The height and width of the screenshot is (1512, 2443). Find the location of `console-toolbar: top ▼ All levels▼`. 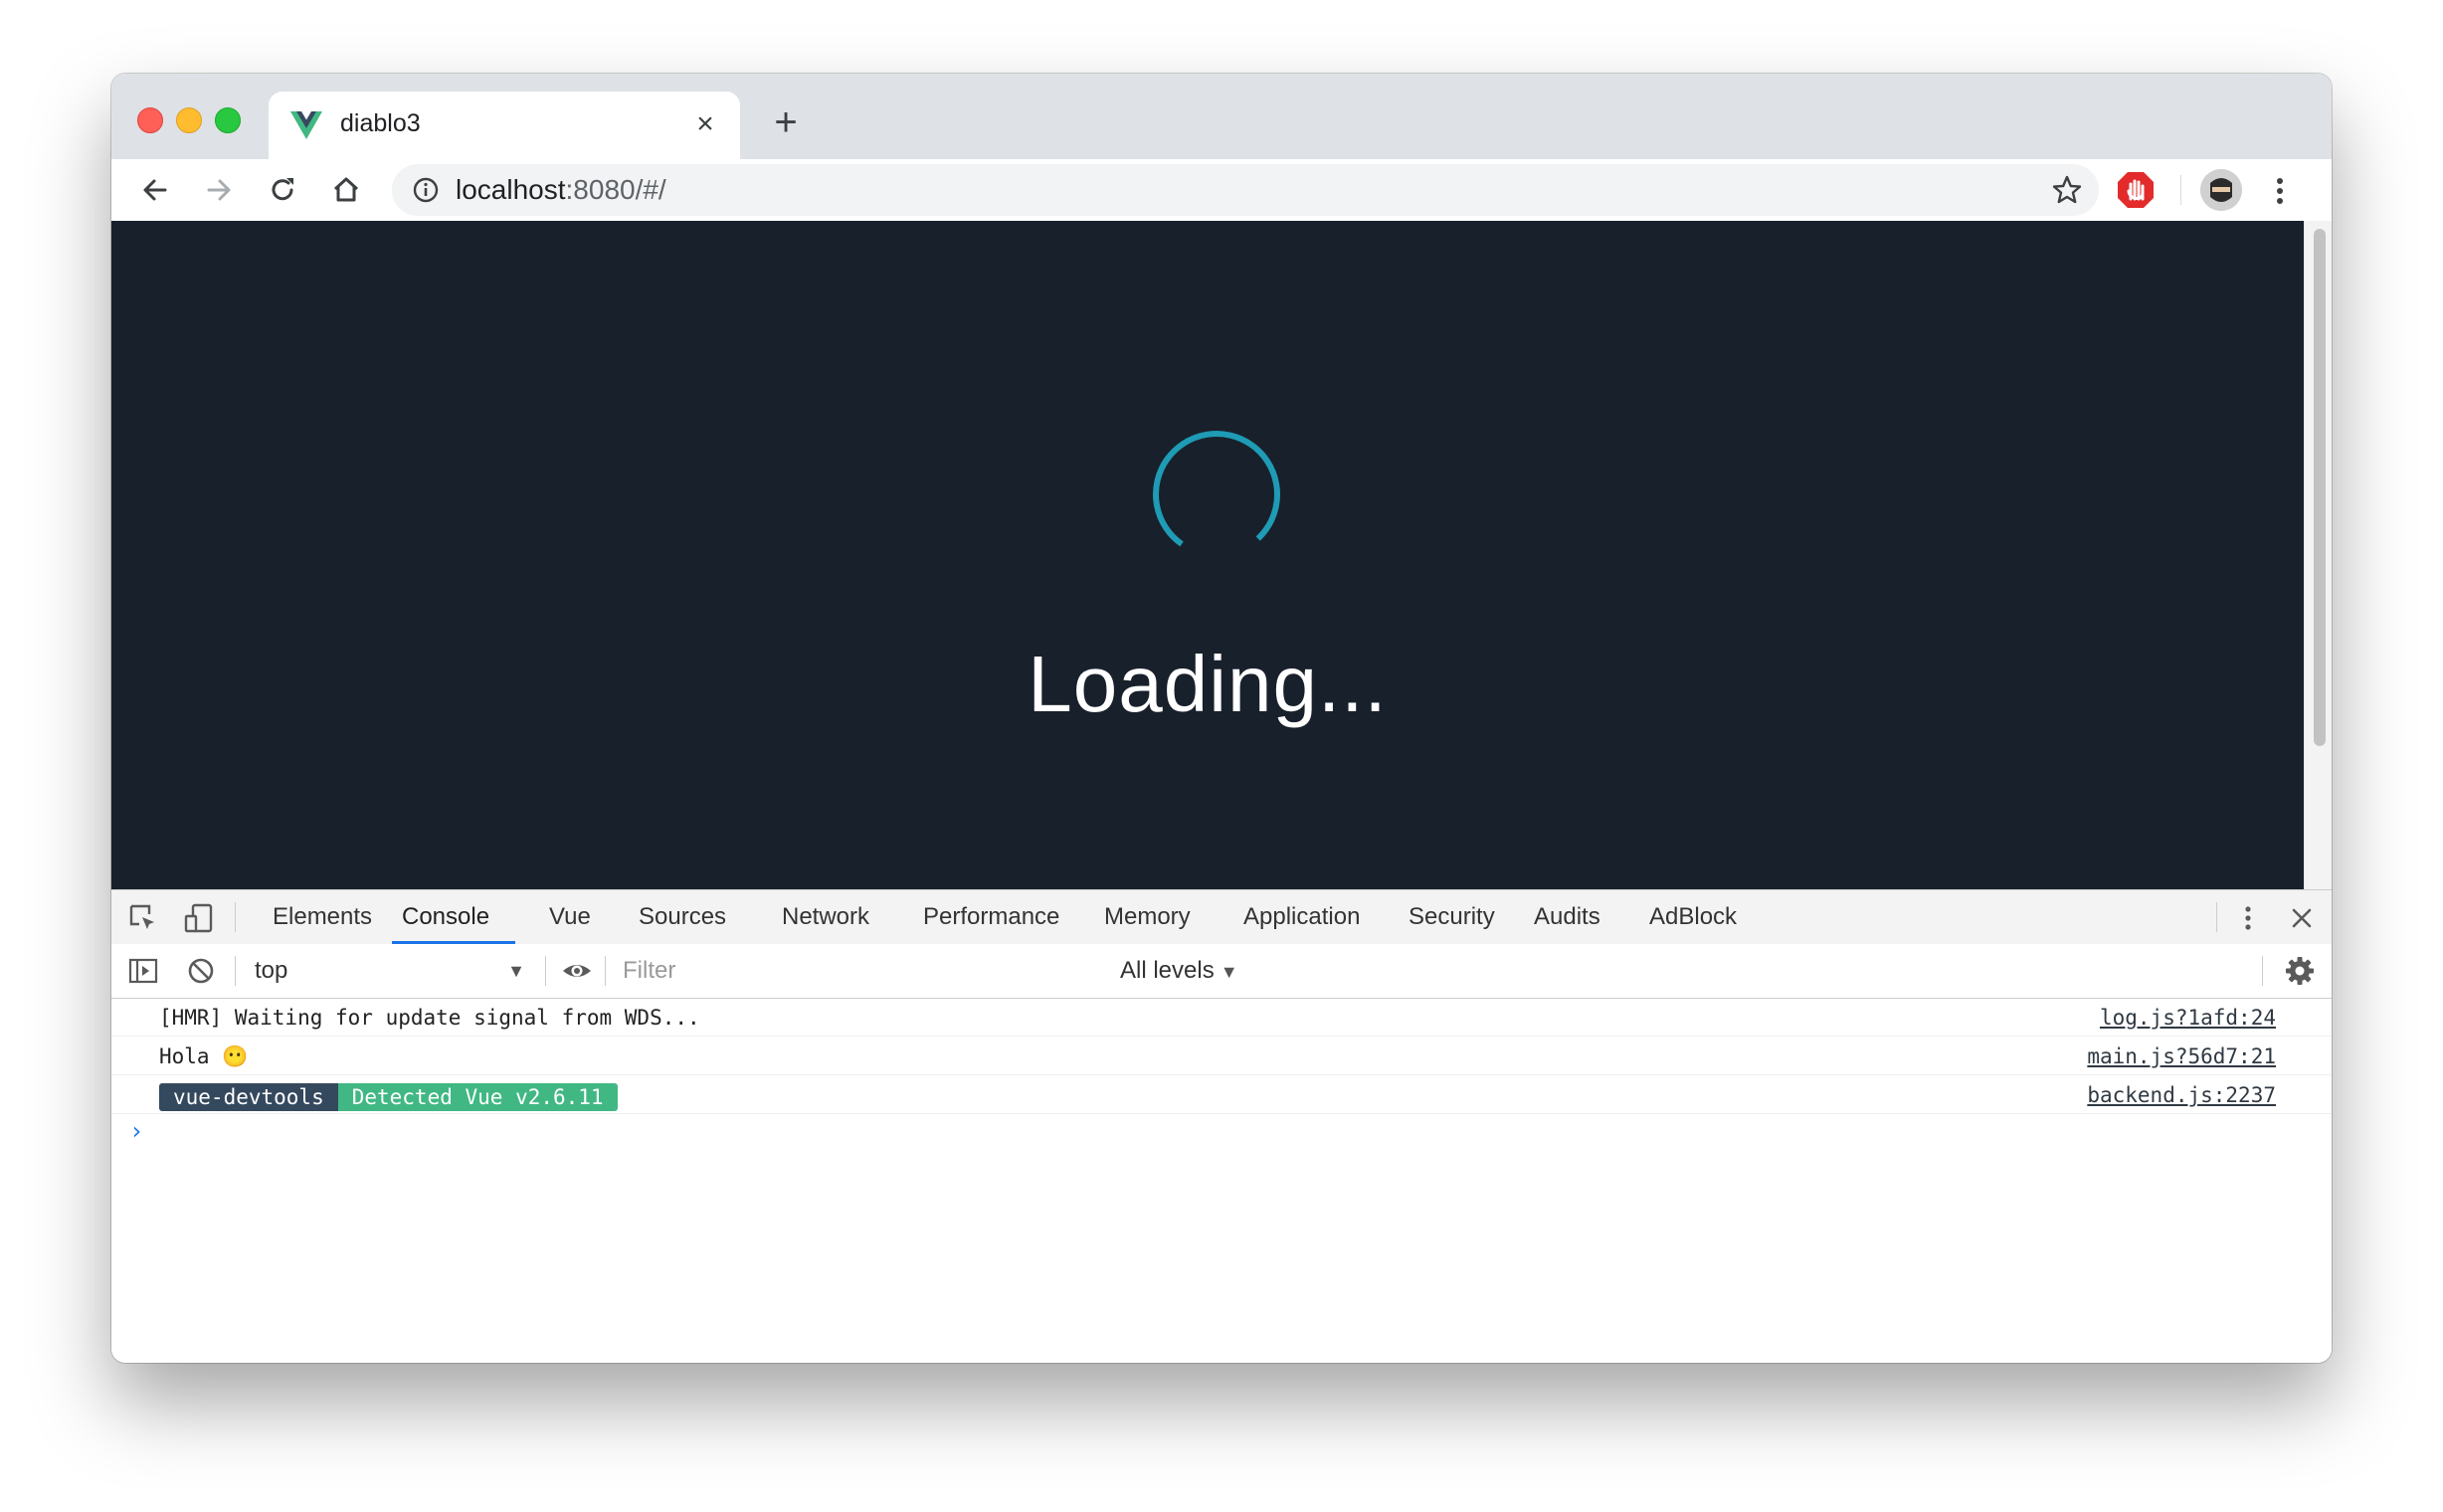

console-toolbar: top ▼ All levels▼ is located at coordinates (1221, 971).